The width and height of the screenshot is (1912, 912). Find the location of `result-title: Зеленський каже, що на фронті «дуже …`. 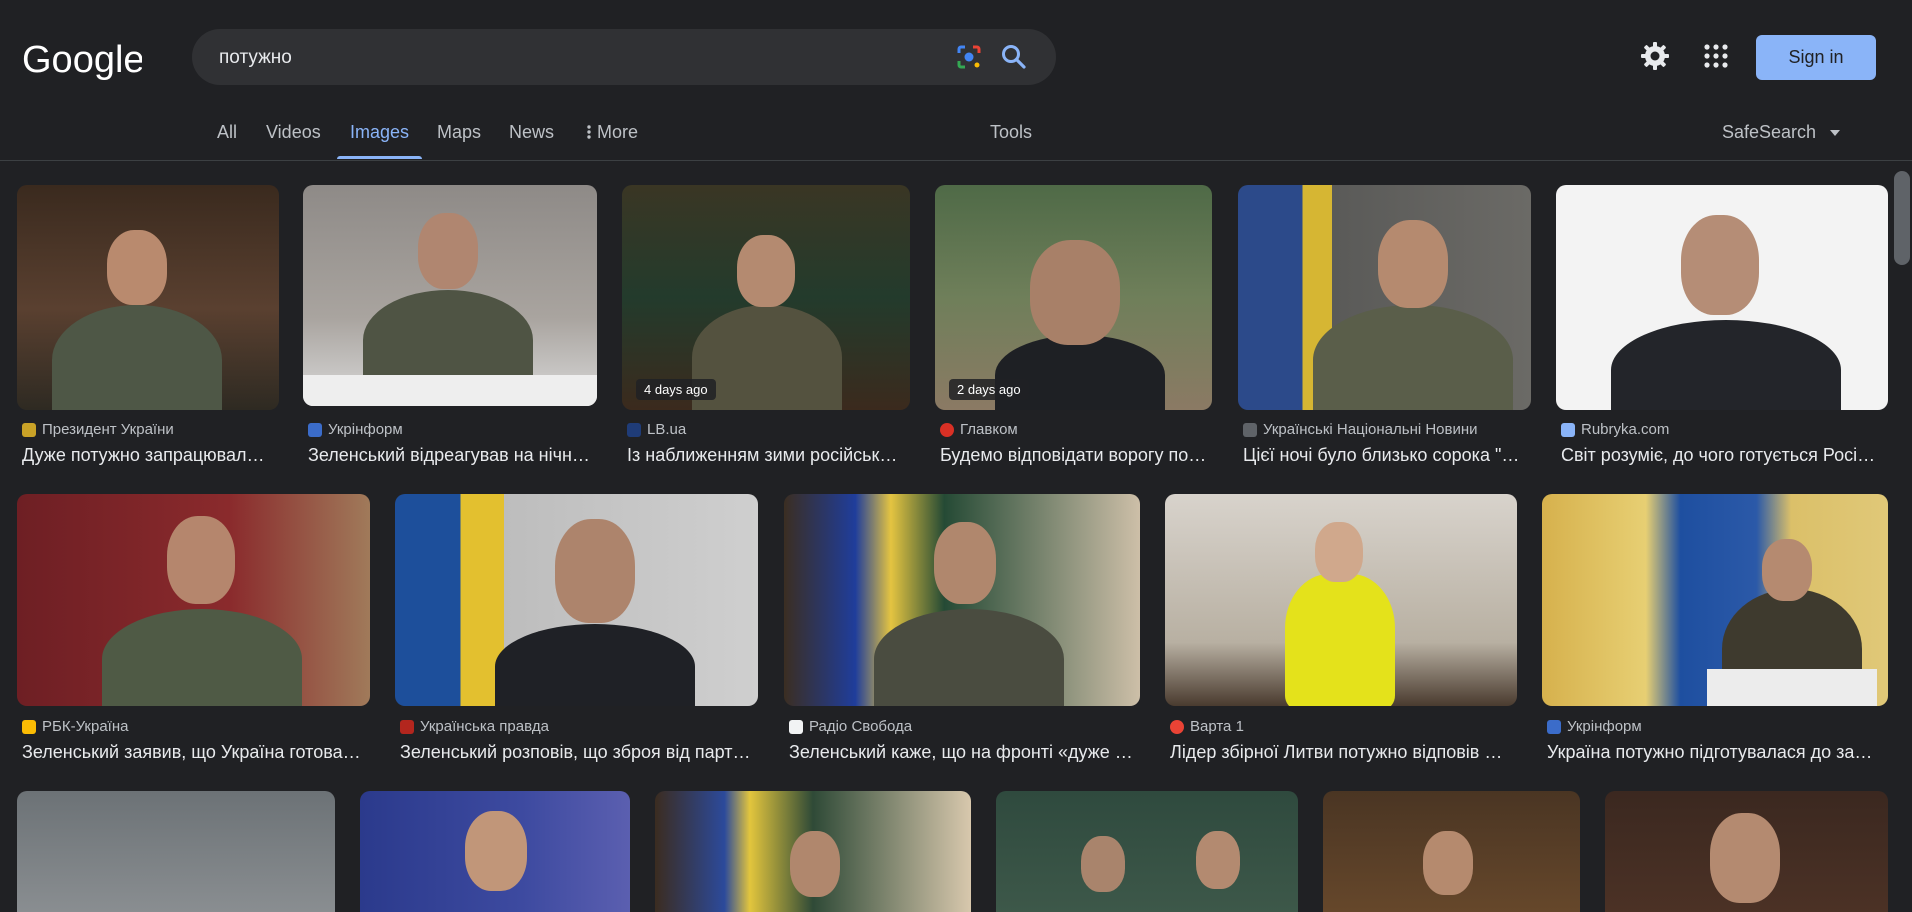

result-title: Зеленський каже, що на фронті «дуже … is located at coordinates (964, 752).